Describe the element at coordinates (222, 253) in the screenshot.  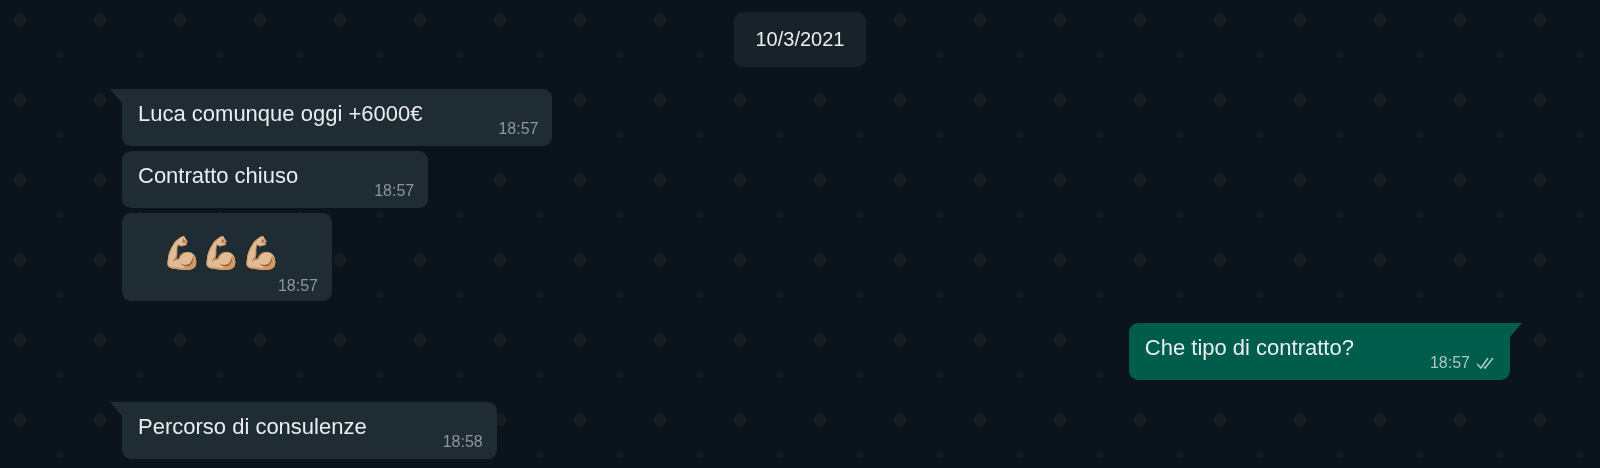
I see `emoji-text: 💪🏼💪🏼💪🏼` at that location.